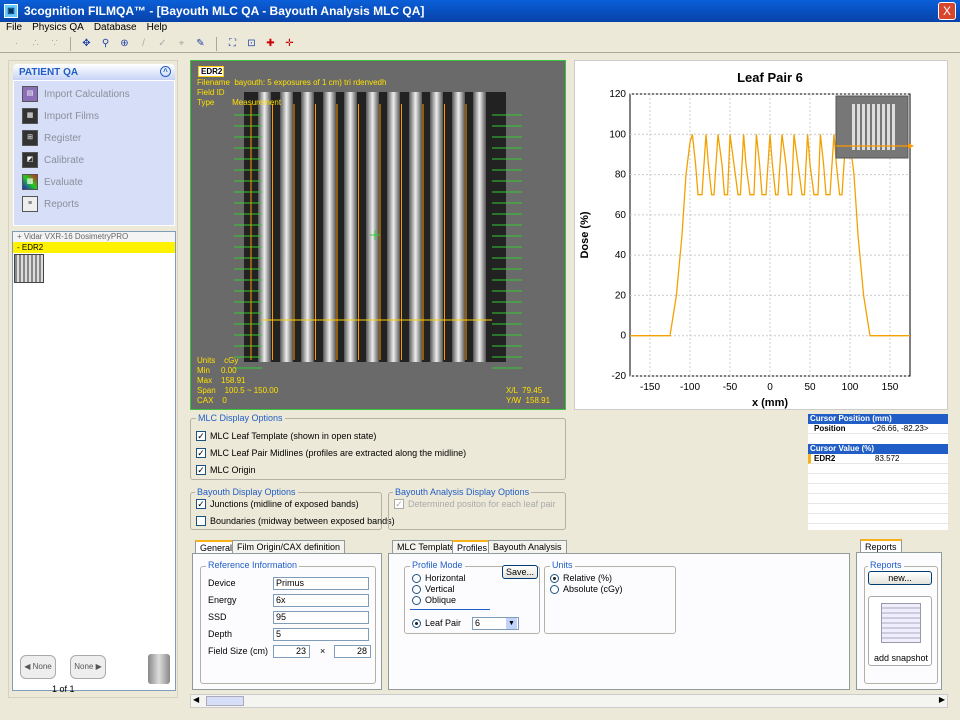 The image size is (960, 720). What do you see at coordinates (527, 547) in the screenshot?
I see `tab-bayouth-analysis: Bayouth Analysis` at bounding box center [527, 547].